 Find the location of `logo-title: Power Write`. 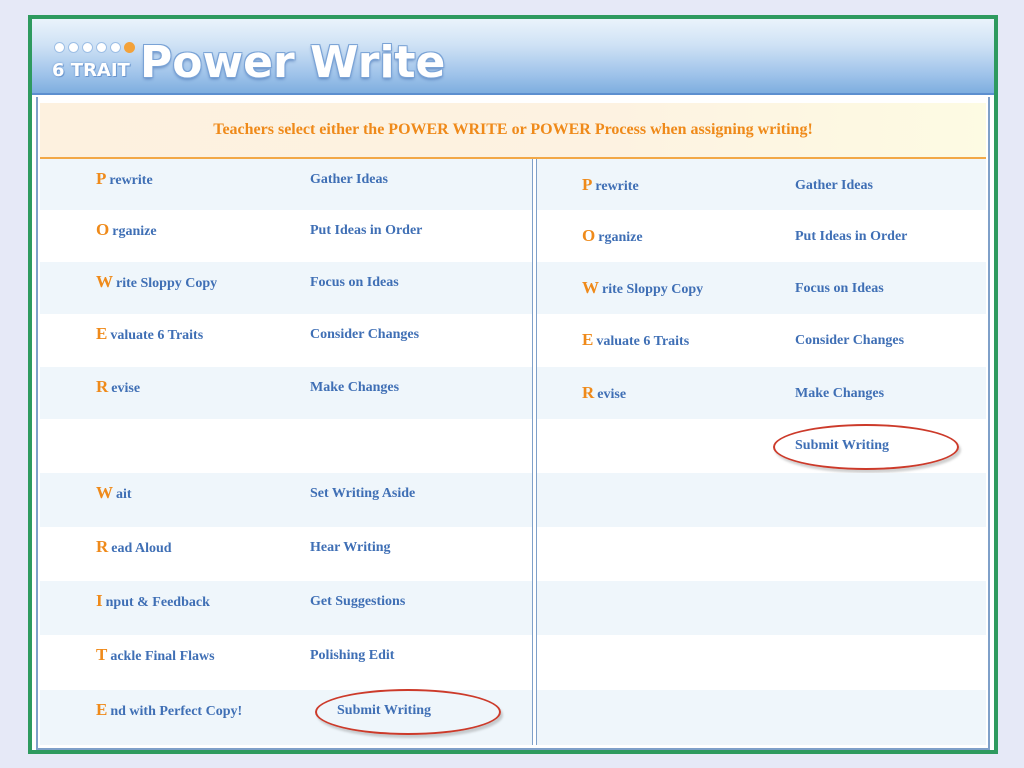

logo-title: Power Write is located at coordinates (293, 62).